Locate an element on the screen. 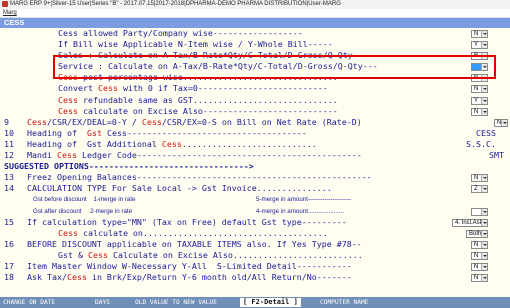 This screenshot has height=308, width=510. app-icon is located at coordinates (5, 4).